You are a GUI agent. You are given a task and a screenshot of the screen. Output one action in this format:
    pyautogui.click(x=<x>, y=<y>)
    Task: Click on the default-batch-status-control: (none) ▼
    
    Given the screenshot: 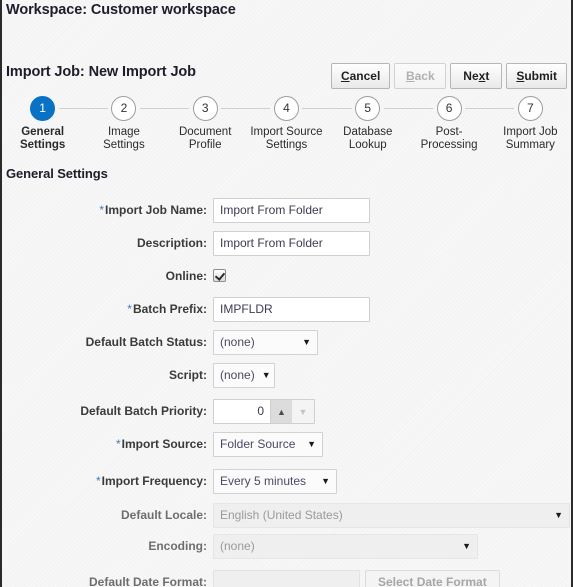 What is the action you would take?
    pyautogui.click(x=265, y=342)
    